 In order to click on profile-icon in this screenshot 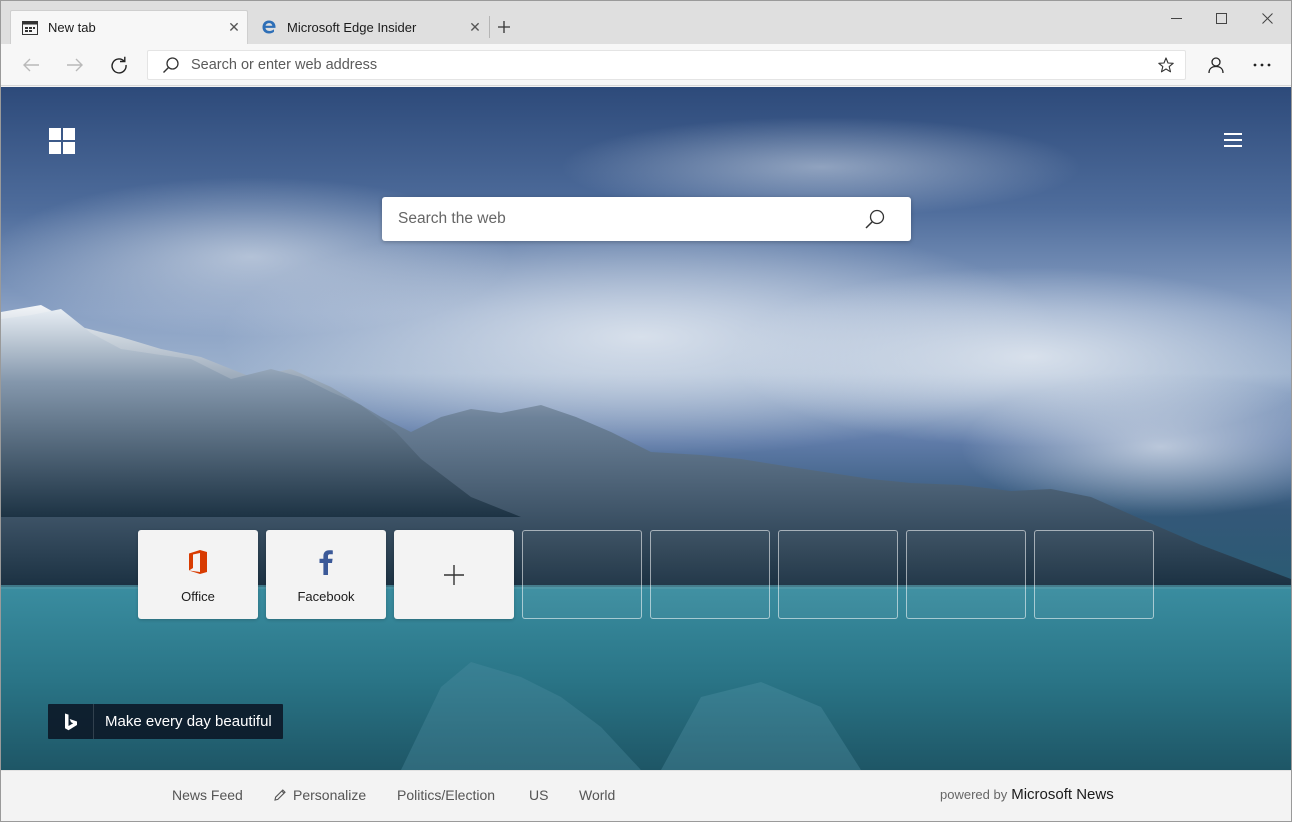, I will do `click(1216, 65)`.